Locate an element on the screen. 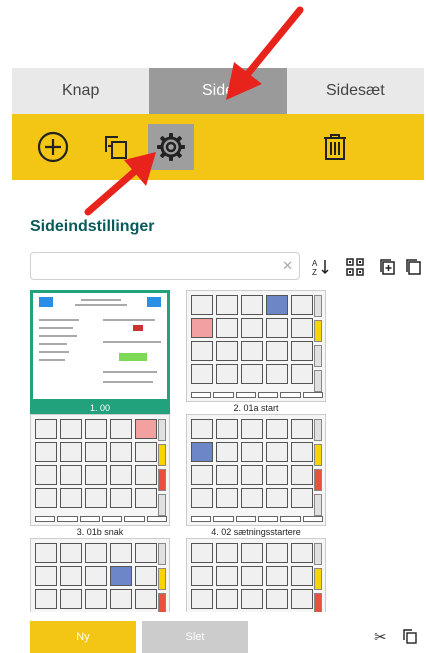  tab-side: Side is located at coordinates (218, 91).